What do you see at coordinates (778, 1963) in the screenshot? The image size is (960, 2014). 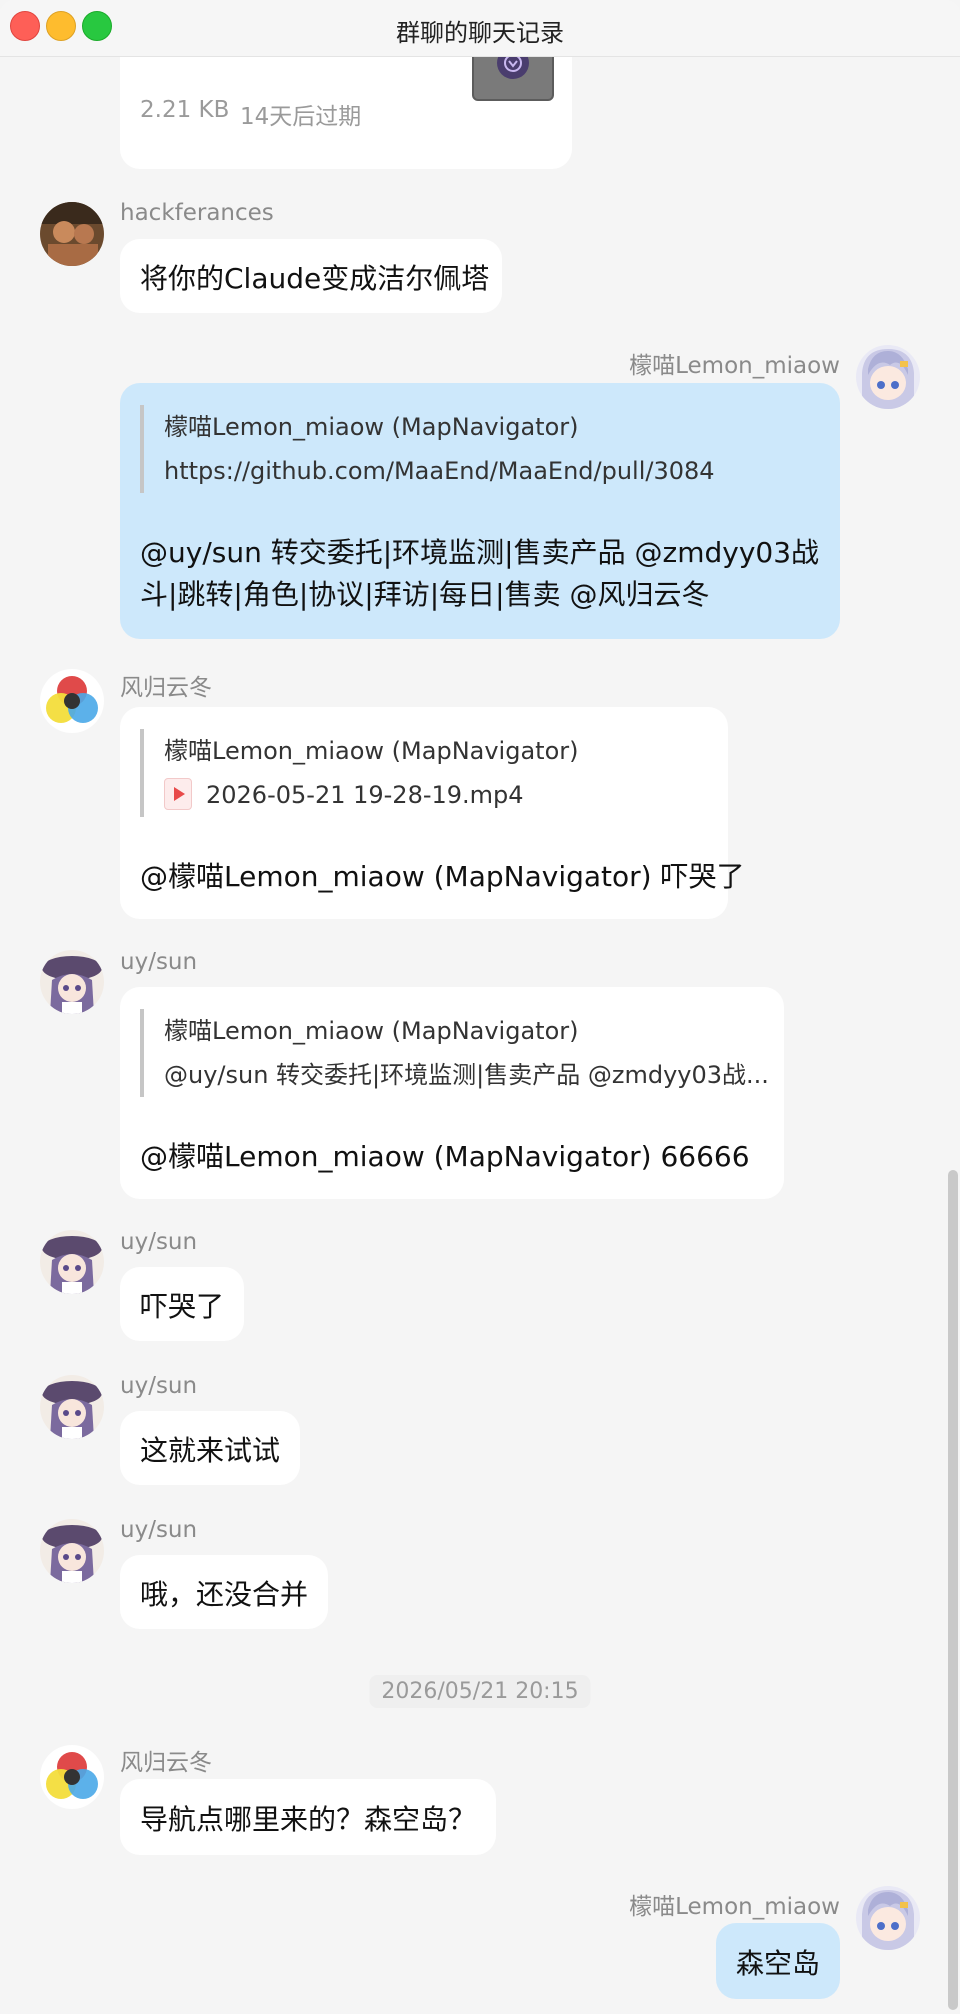 I see `message-text: 森空岛` at bounding box center [778, 1963].